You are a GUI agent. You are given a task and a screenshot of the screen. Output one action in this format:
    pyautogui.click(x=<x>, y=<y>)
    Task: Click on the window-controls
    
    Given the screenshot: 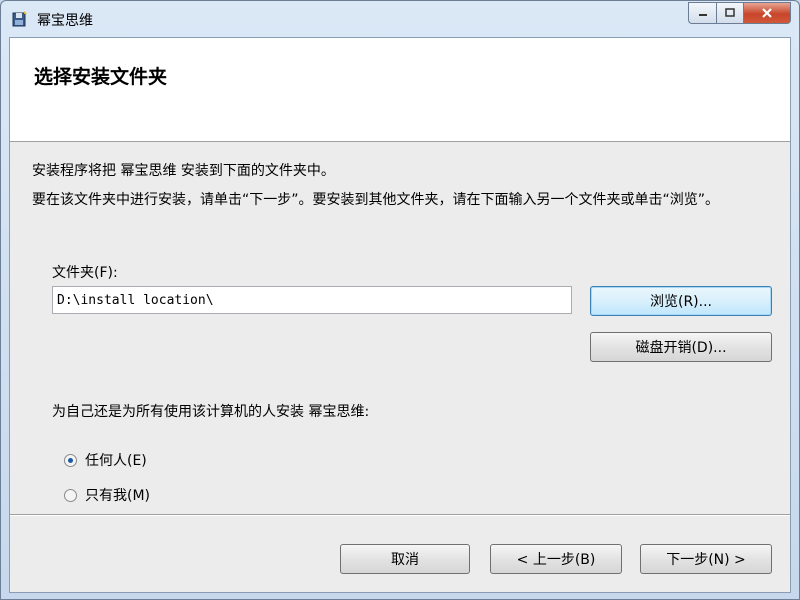 What is the action you would take?
    pyautogui.click(x=739, y=13)
    